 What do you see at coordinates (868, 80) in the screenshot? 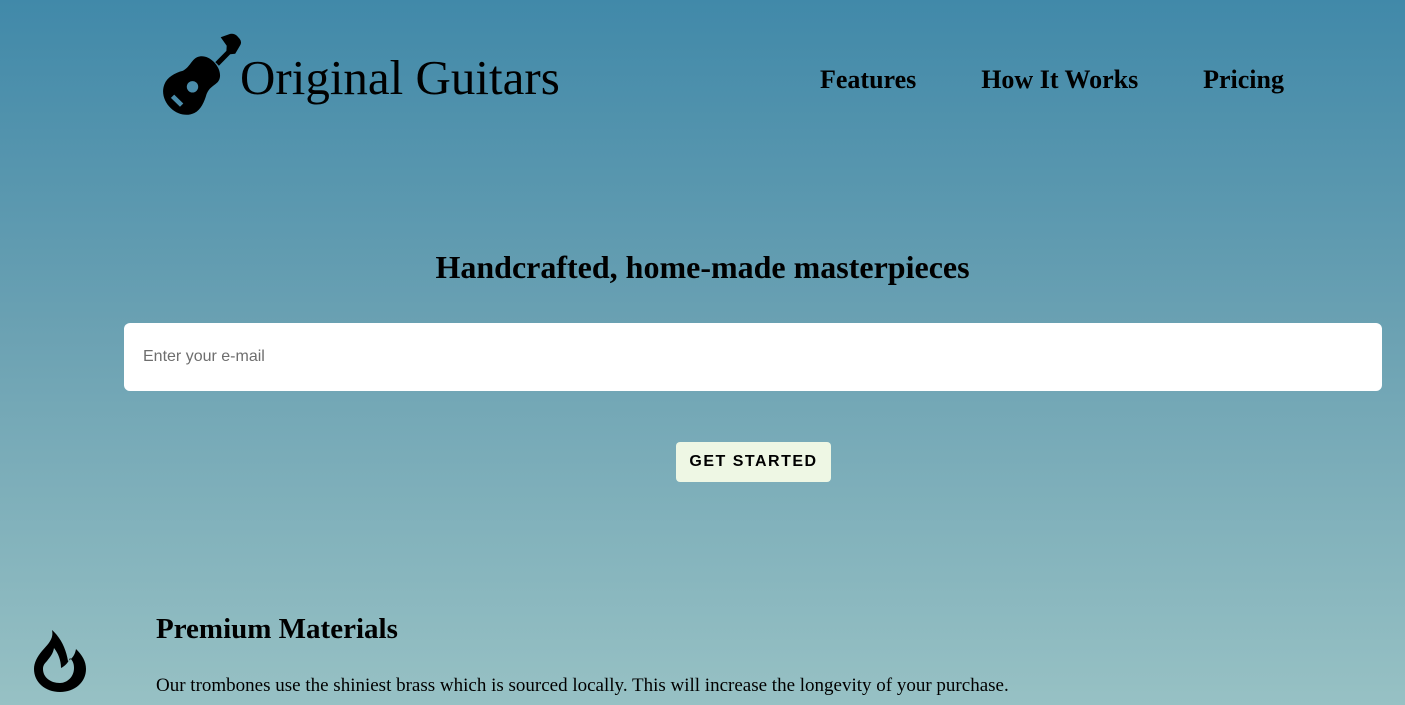
I see `nav-link-features: Features` at bounding box center [868, 80].